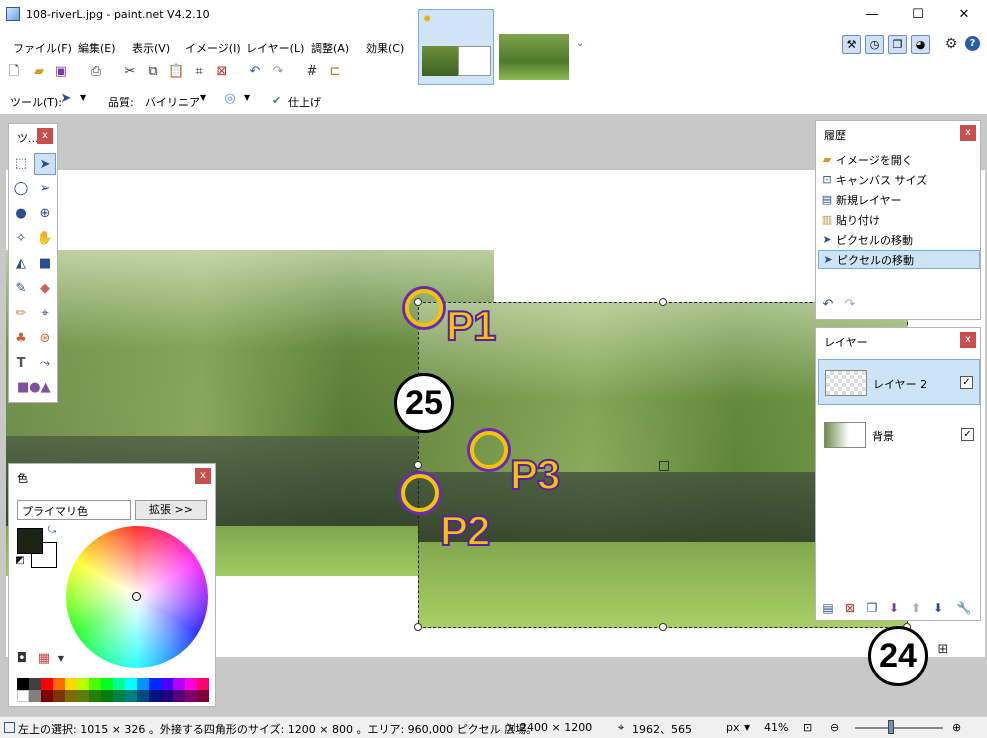 This screenshot has width=987, height=738. I want to click on delete-layer-icon: ⊠, so click(850, 608).